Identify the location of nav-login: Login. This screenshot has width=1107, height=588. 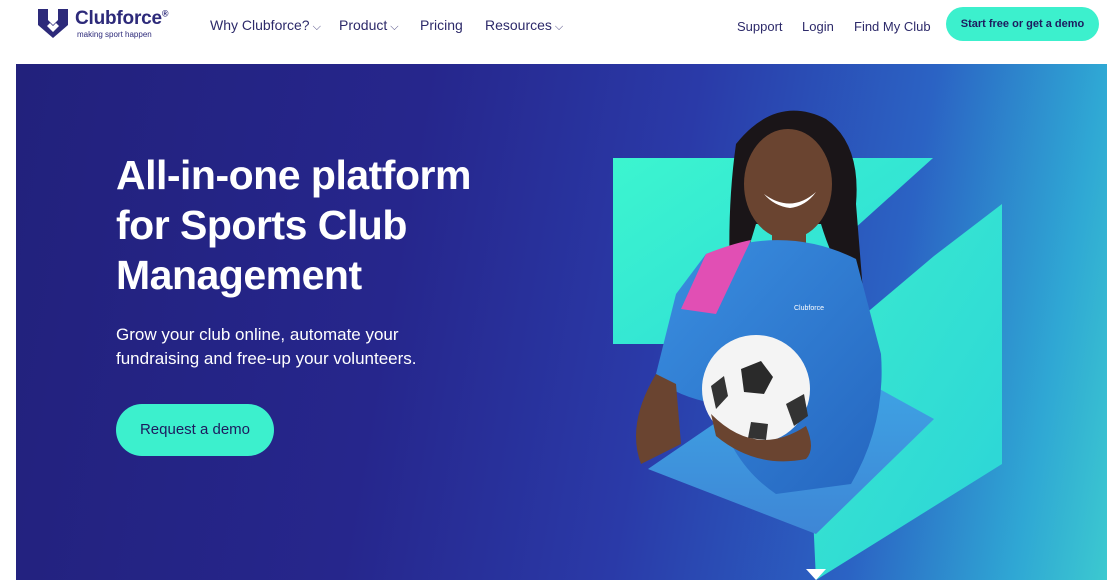
(818, 26).